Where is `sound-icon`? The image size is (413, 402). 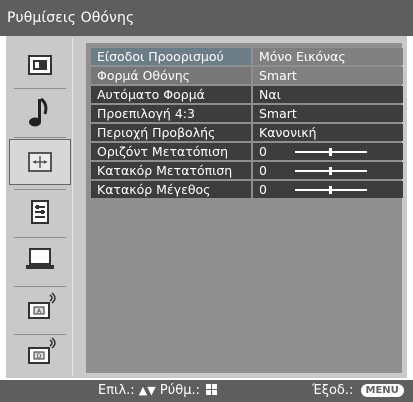 sound-icon is located at coordinates (38, 112).